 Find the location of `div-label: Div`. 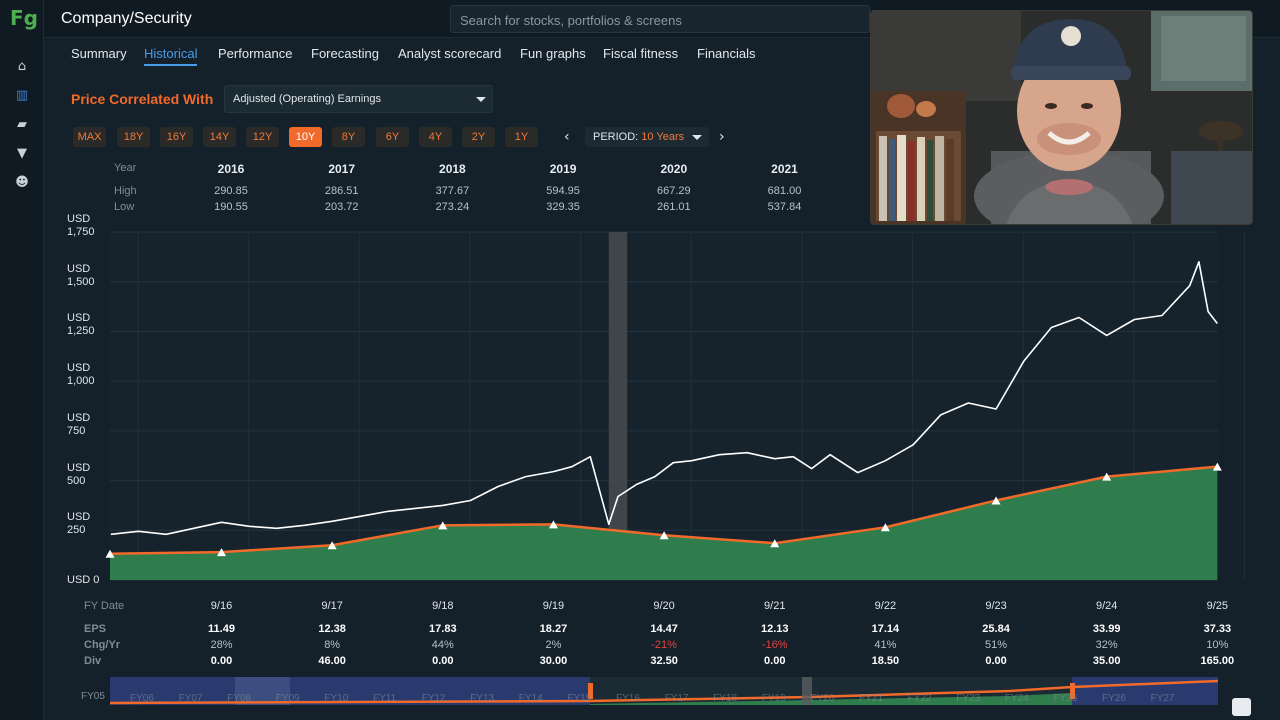

div-label: Div is located at coordinates (93, 661).